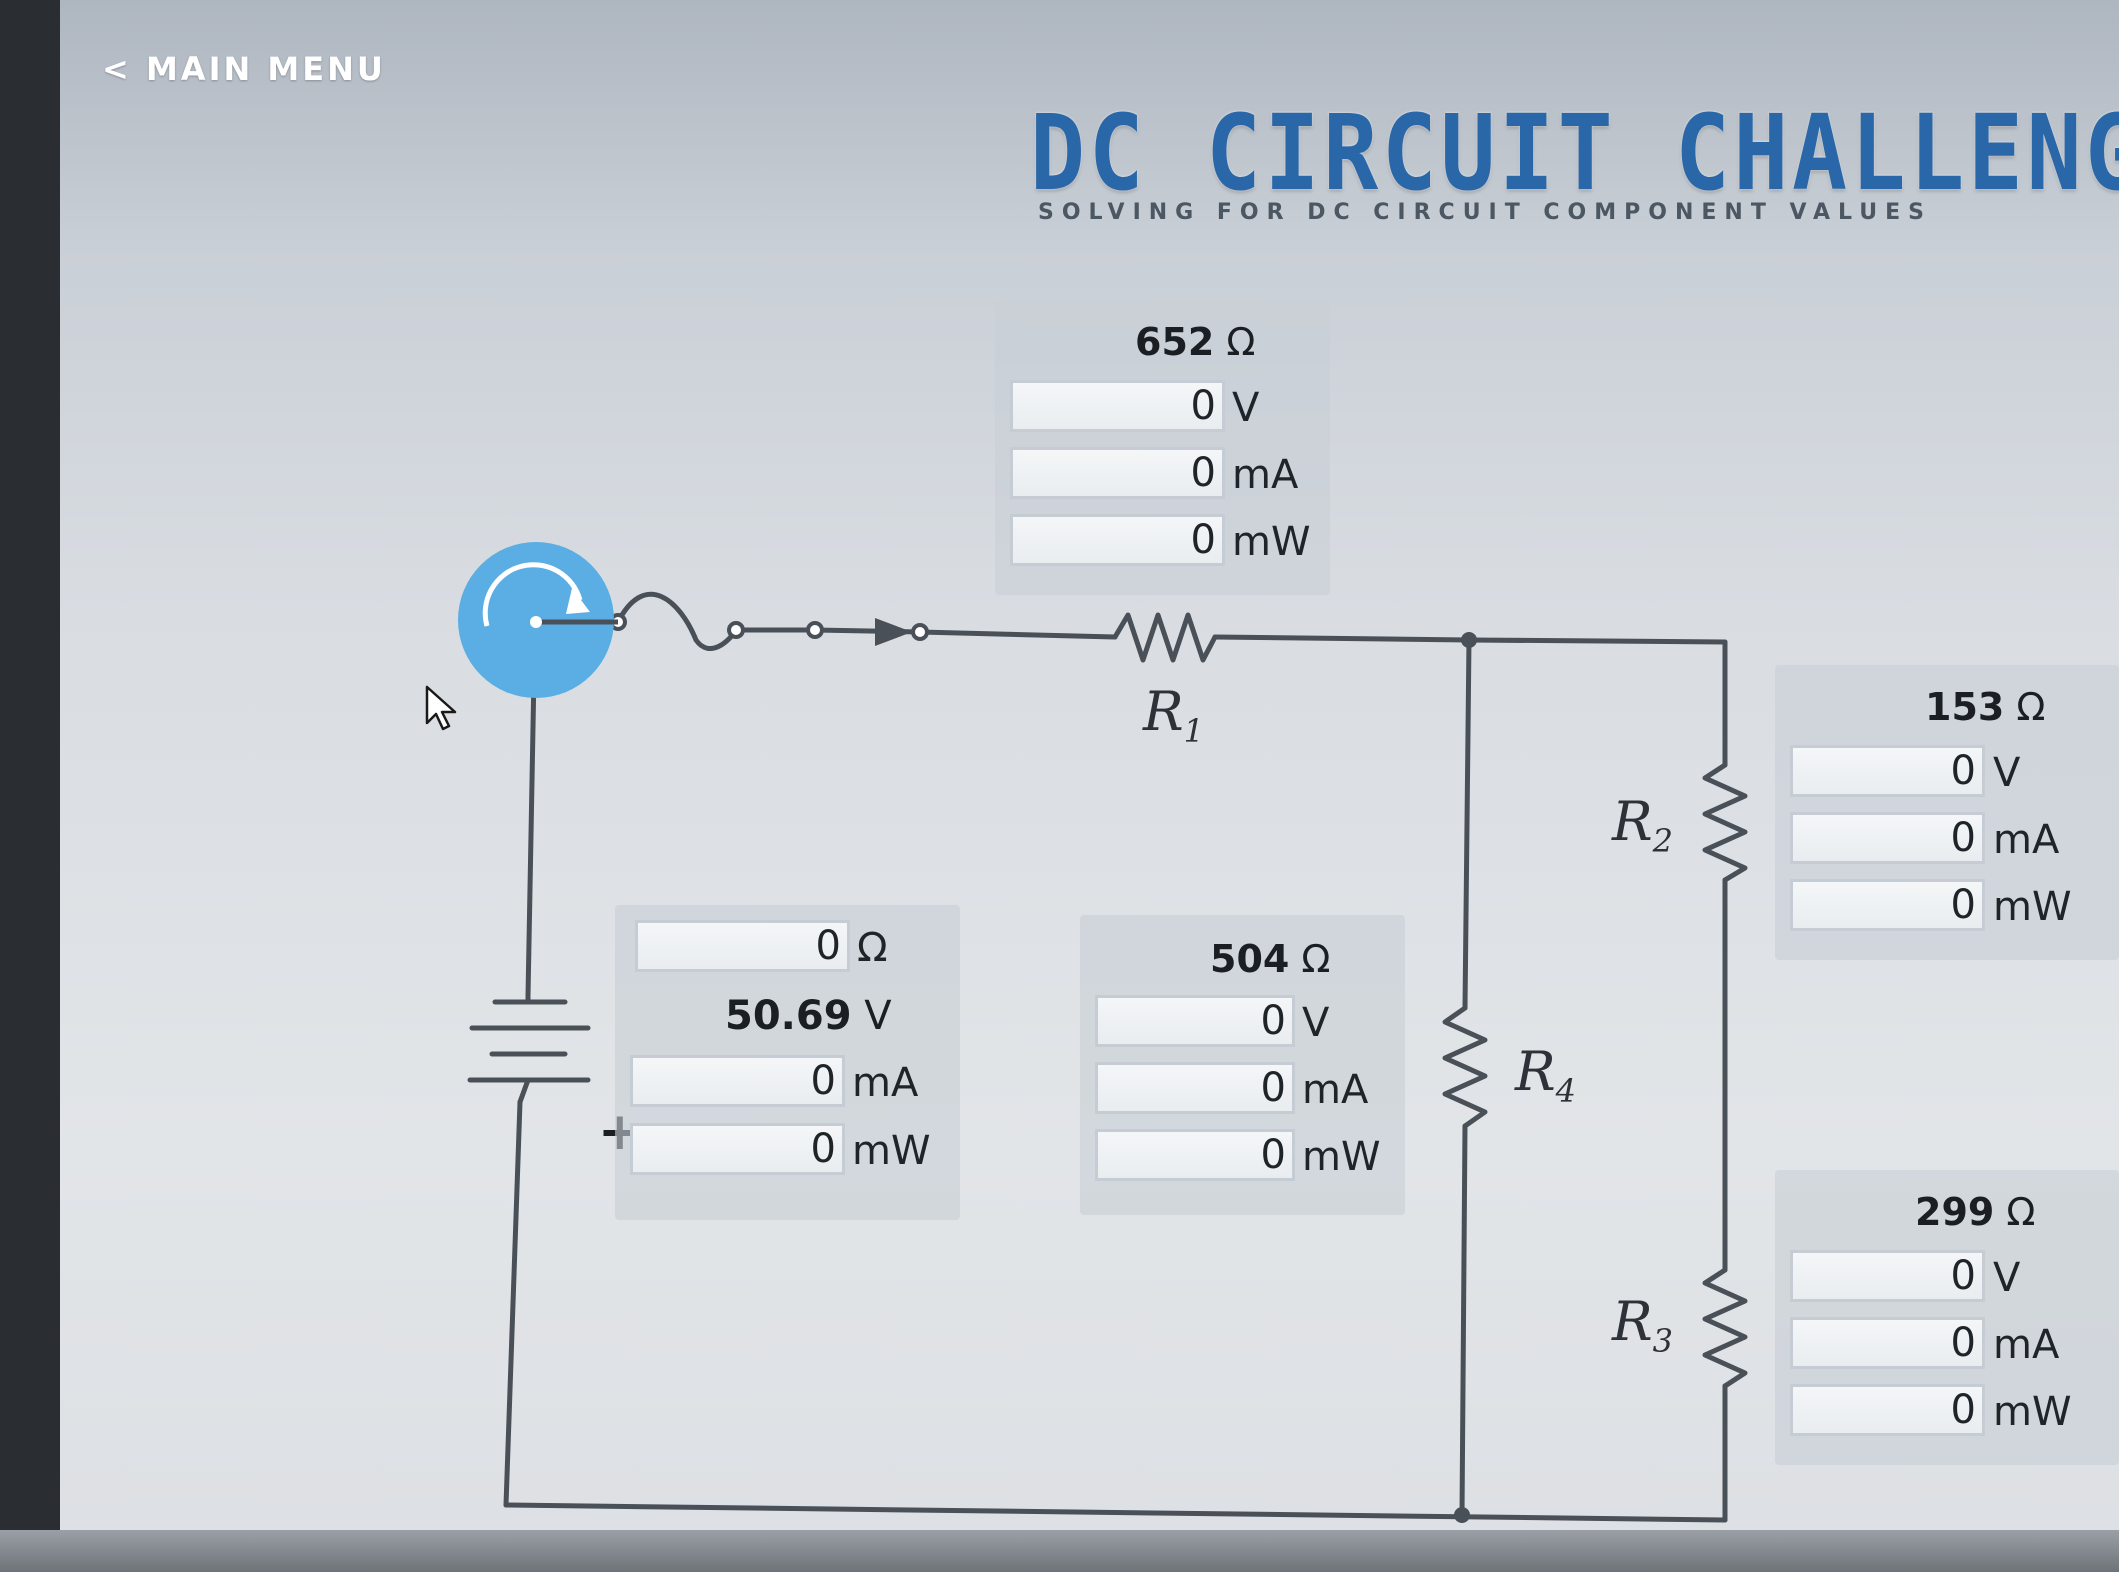 This screenshot has width=2119, height=1572. Describe the element at coordinates (1335, 1090) in the screenshot. I see `r4-current-unit: mA` at that location.